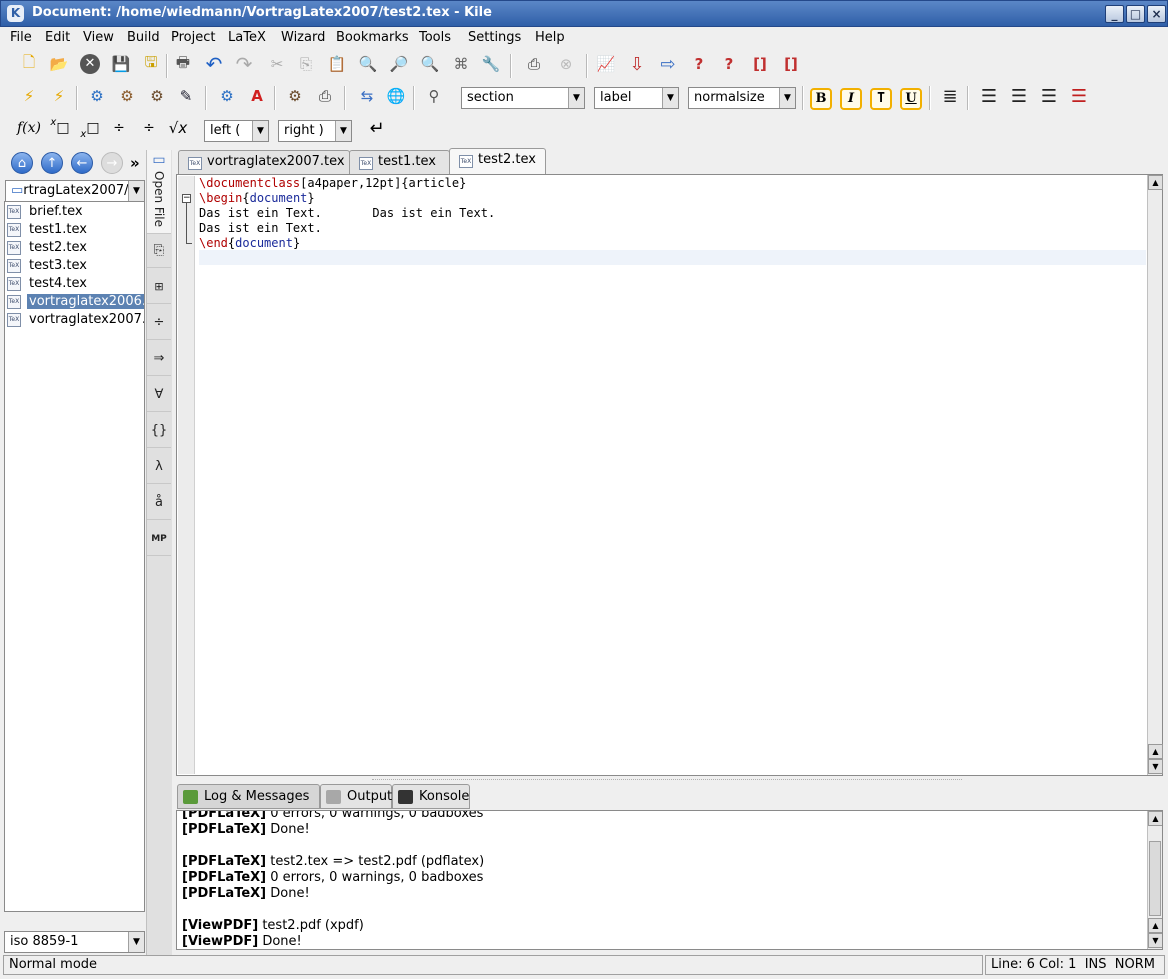 This screenshot has height=979, width=1168. I want to click on tab-vortraglatex2007: TeX vortraglatex2007.tex, so click(264, 162).